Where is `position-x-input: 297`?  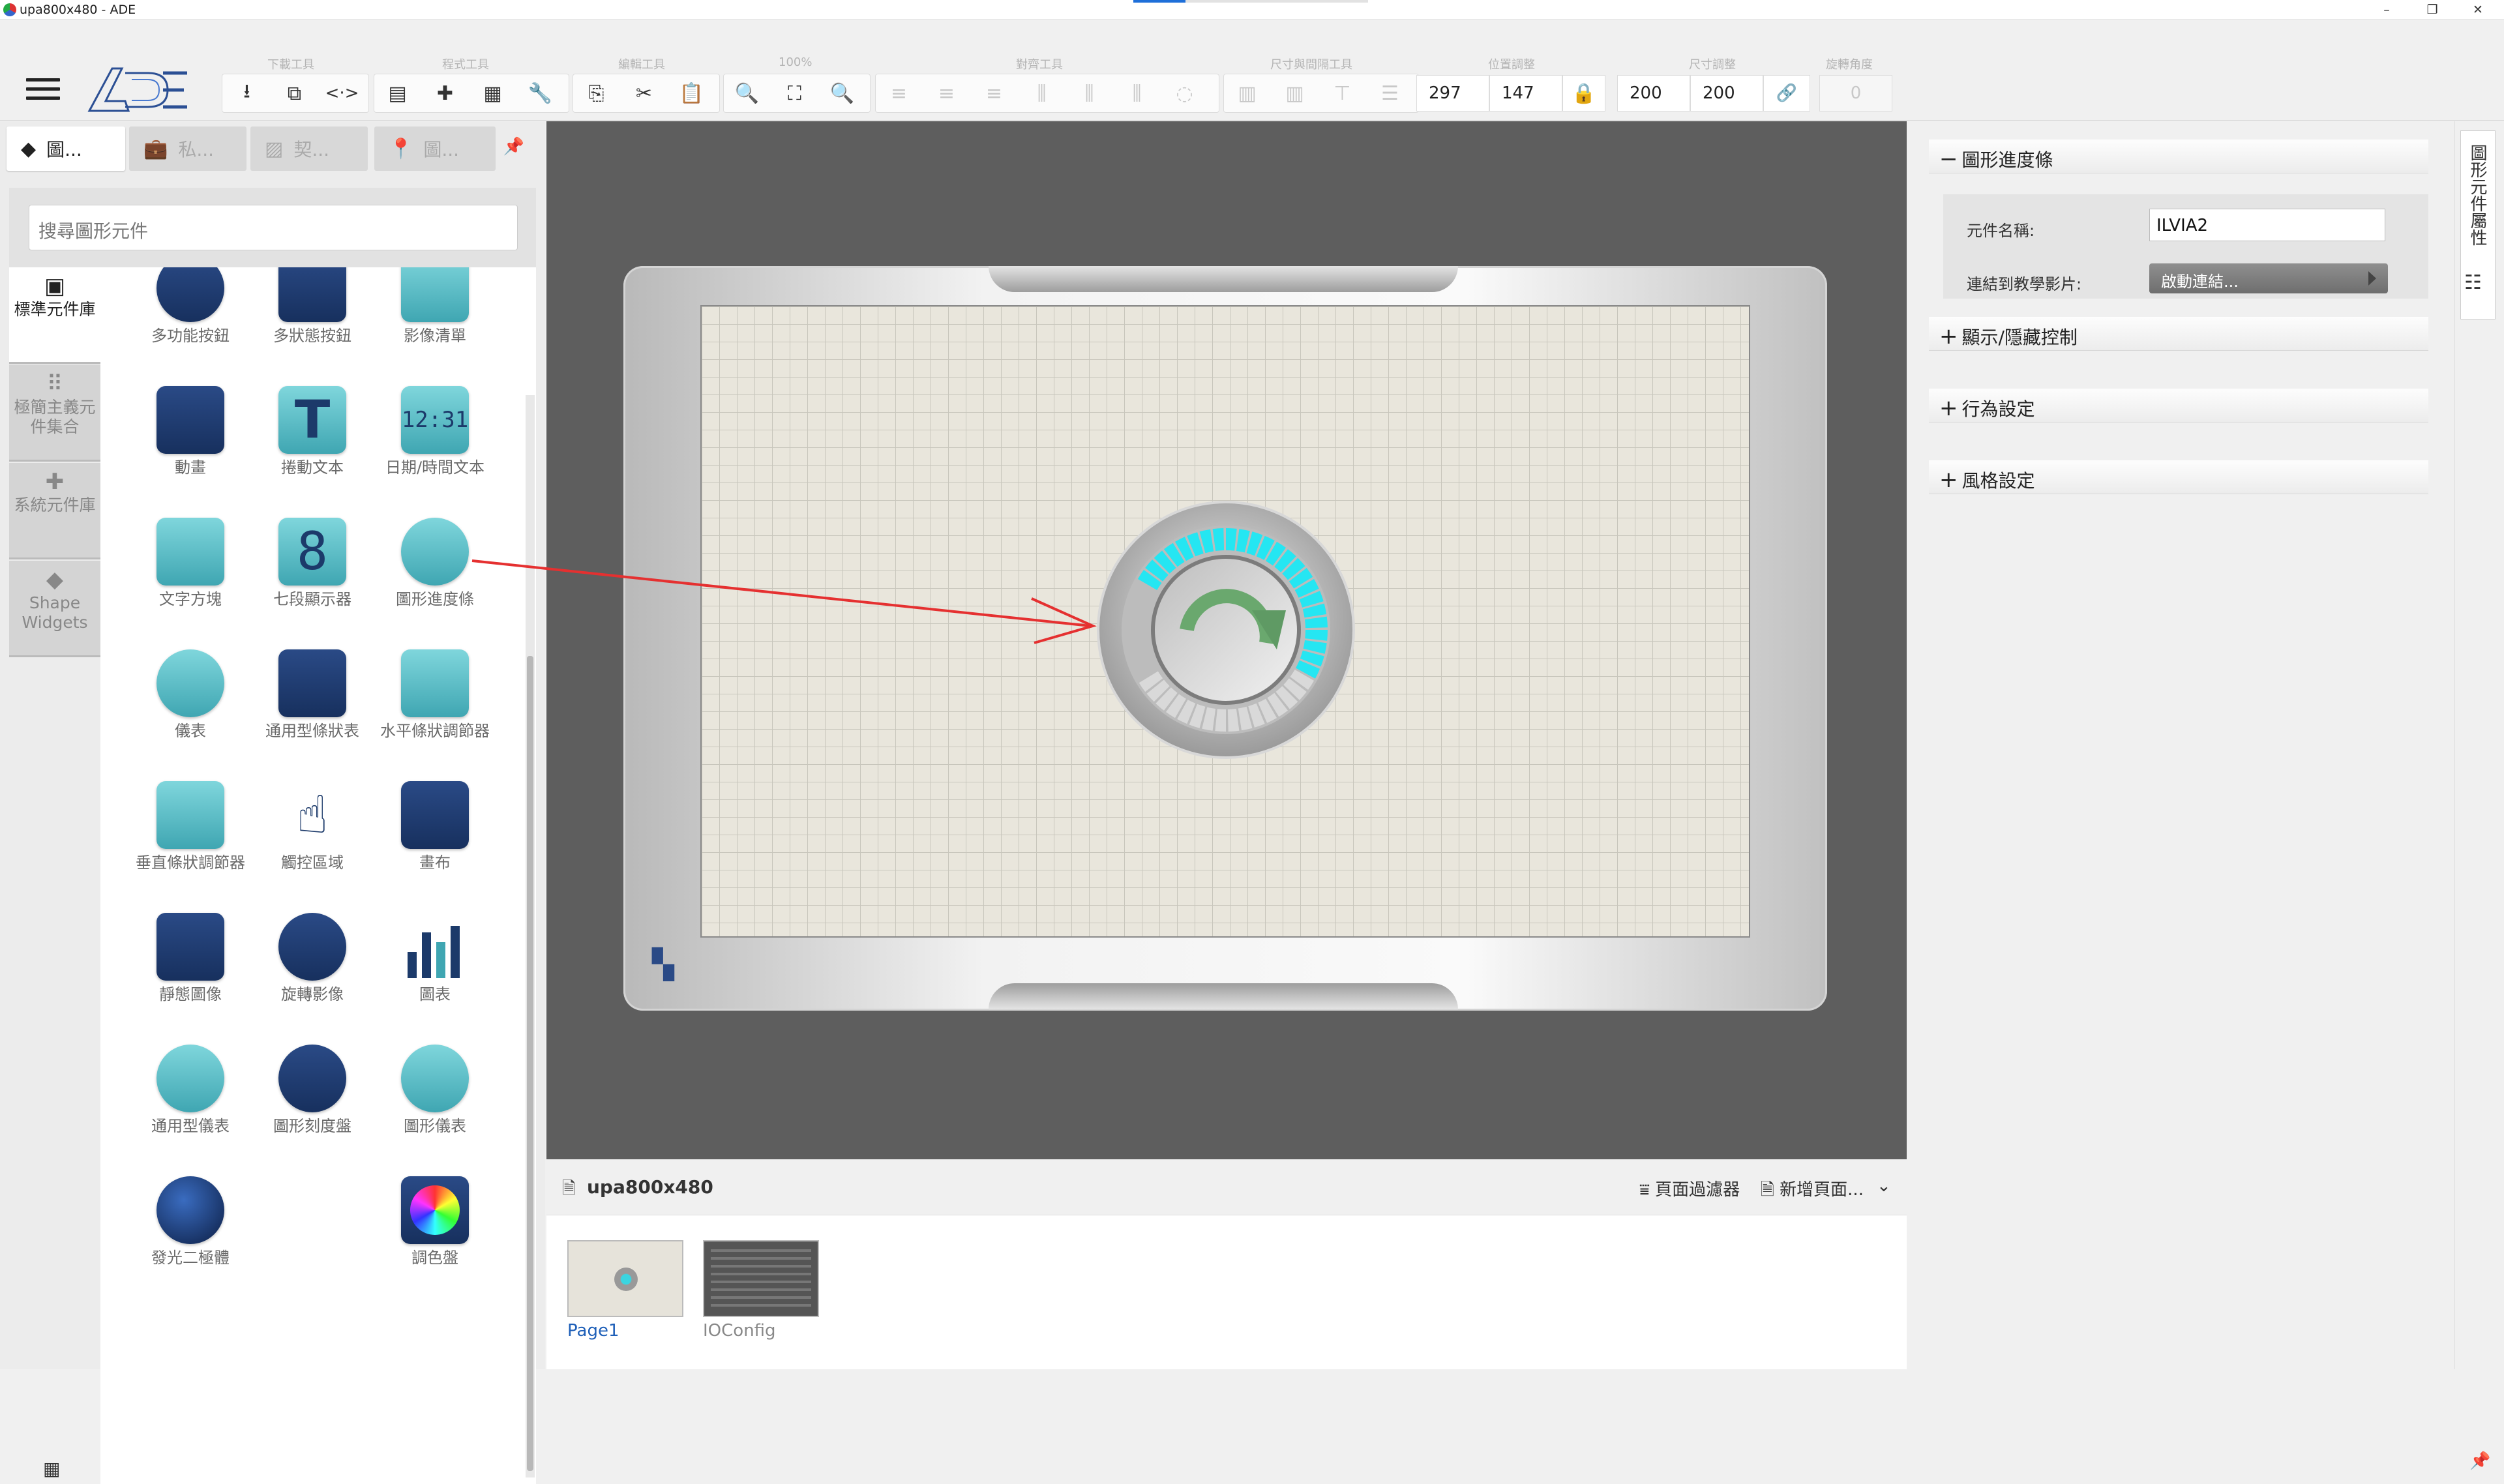 position-x-input: 297 is located at coordinates (1452, 93).